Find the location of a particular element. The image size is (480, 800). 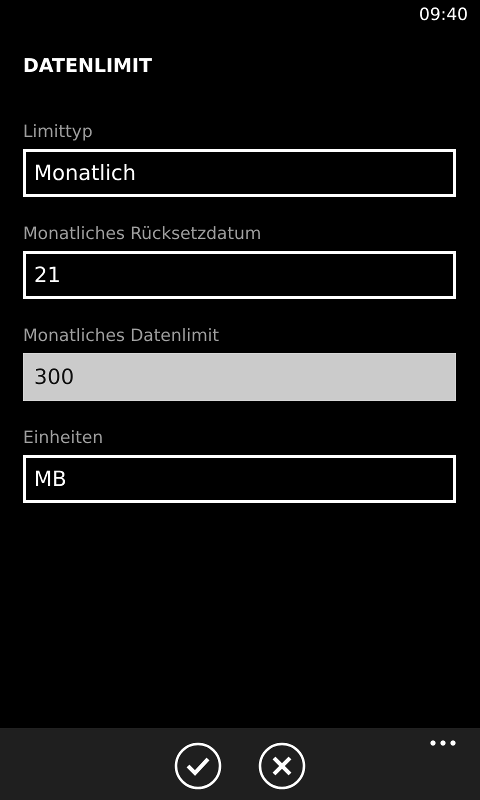

input-field: 21 is located at coordinates (239, 275).